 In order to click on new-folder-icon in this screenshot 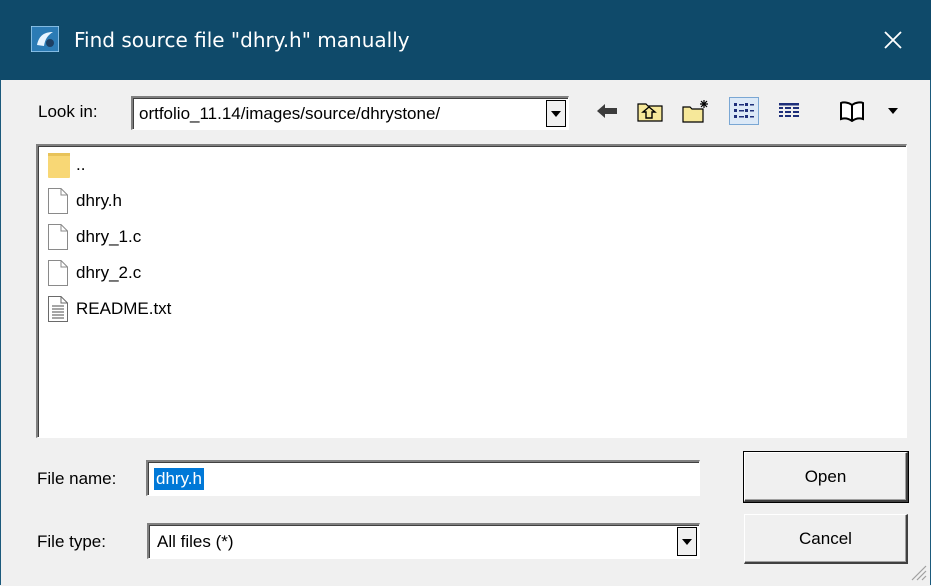, I will do `click(697, 111)`.